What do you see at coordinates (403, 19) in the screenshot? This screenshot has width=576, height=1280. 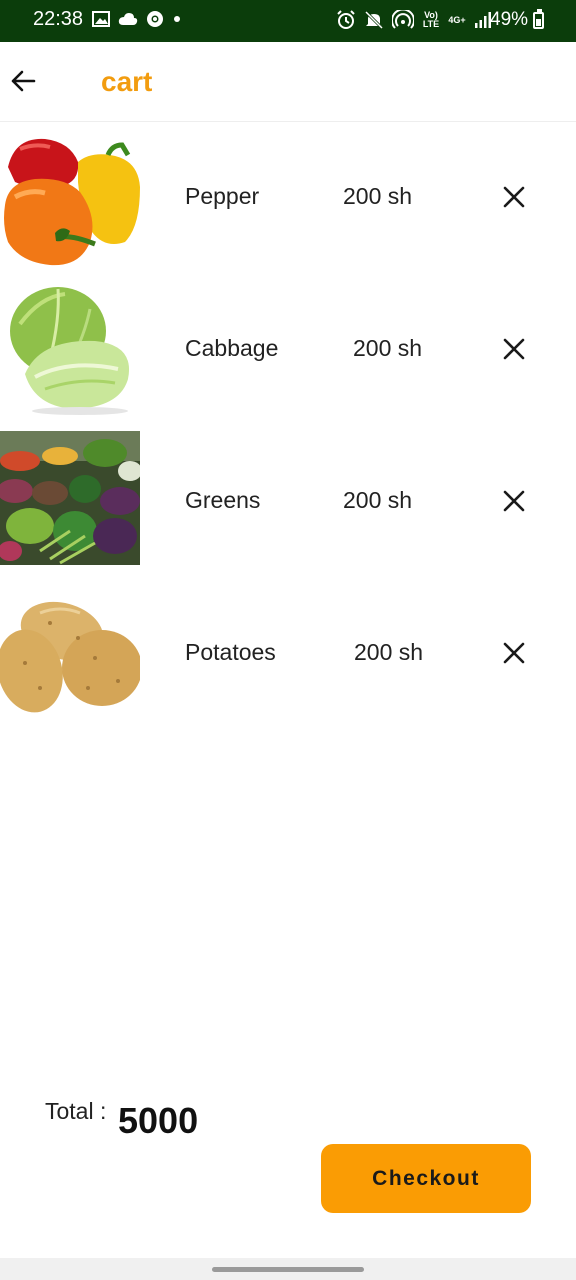 I see `hotspot-icon` at bounding box center [403, 19].